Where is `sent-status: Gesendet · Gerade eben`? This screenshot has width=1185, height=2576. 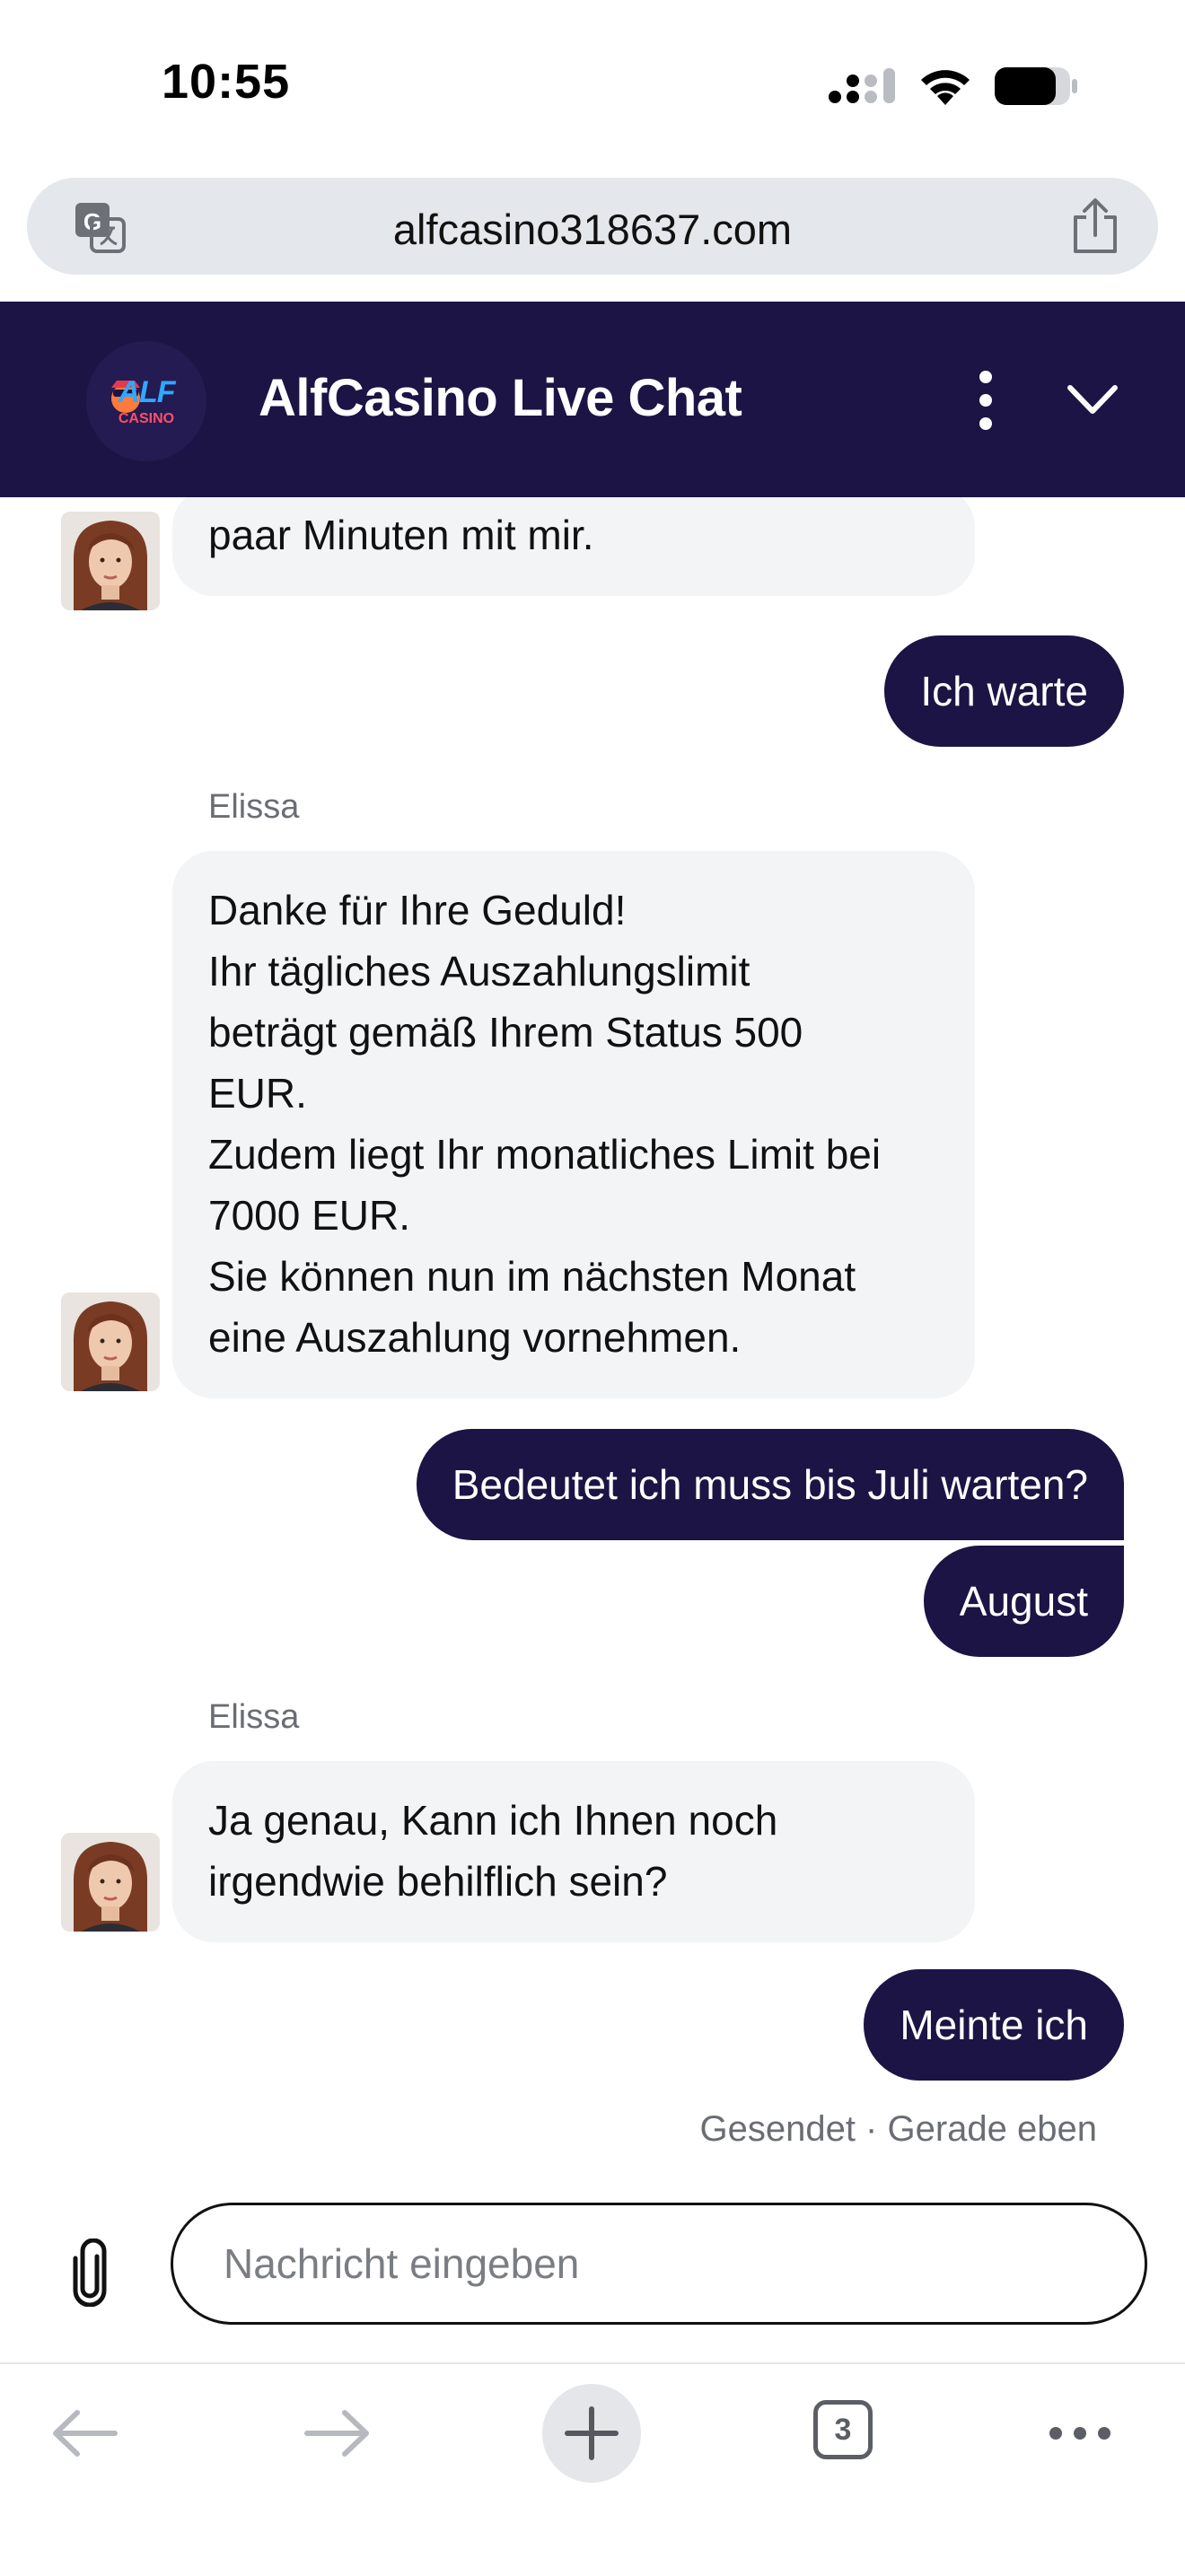 sent-status: Gesendet · Gerade eben is located at coordinates (898, 2129).